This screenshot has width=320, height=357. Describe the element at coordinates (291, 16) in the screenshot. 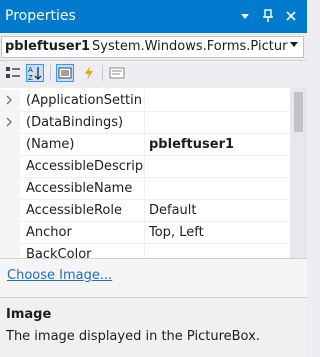

I see `close-icon` at that location.